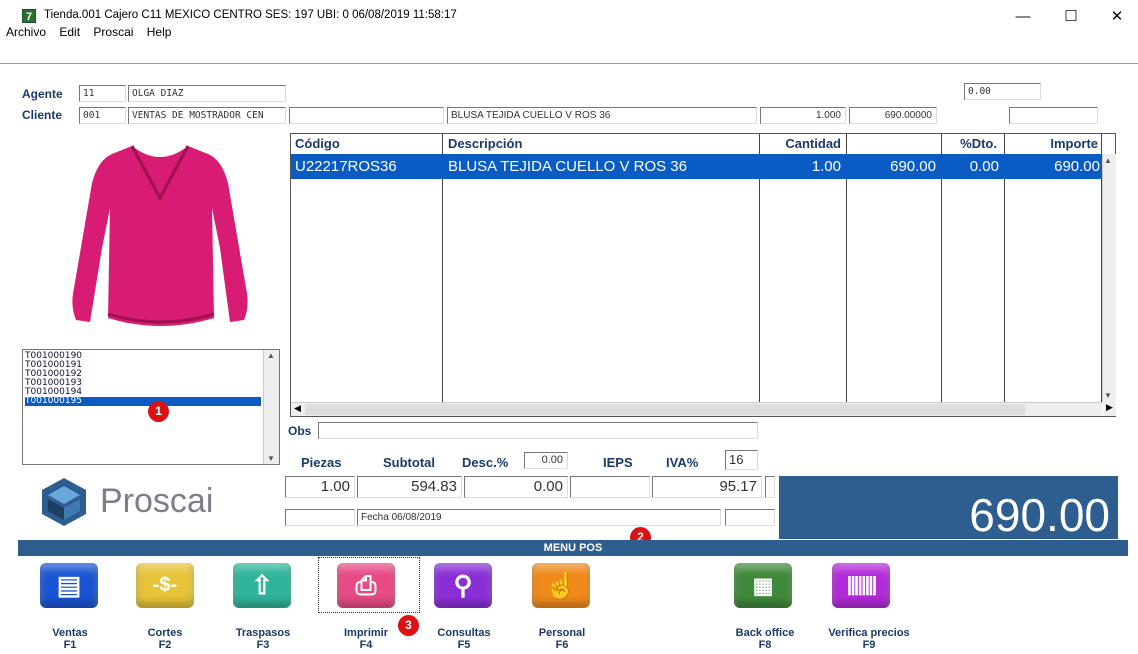  What do you see at coordinates (102, 93) in the screenshot?
I see `agente-code-field: 11` at bounding box center [102, 93].